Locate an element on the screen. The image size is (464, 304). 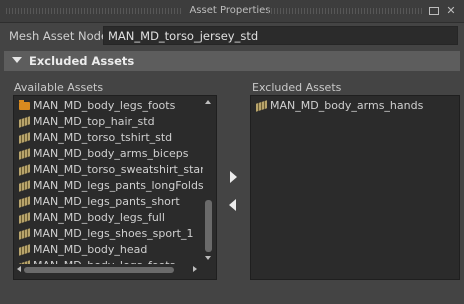
window-title: Asset Properties is located at coordinates (230, 10).